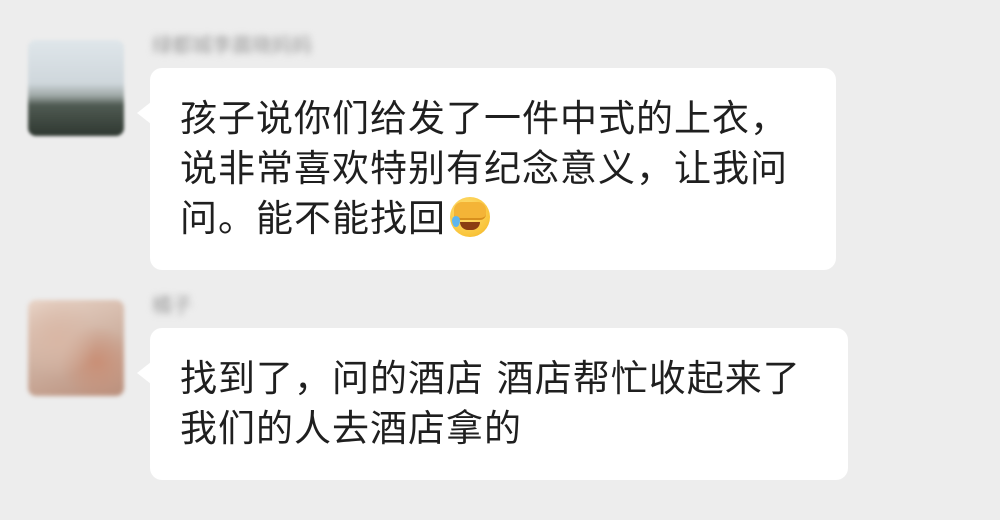 The width and height of the screenshot is (1000, 520). Describe the element at coordinates (470, 217) in the screenshot. I see `facepalm-crying-emoji-icon` at that location.